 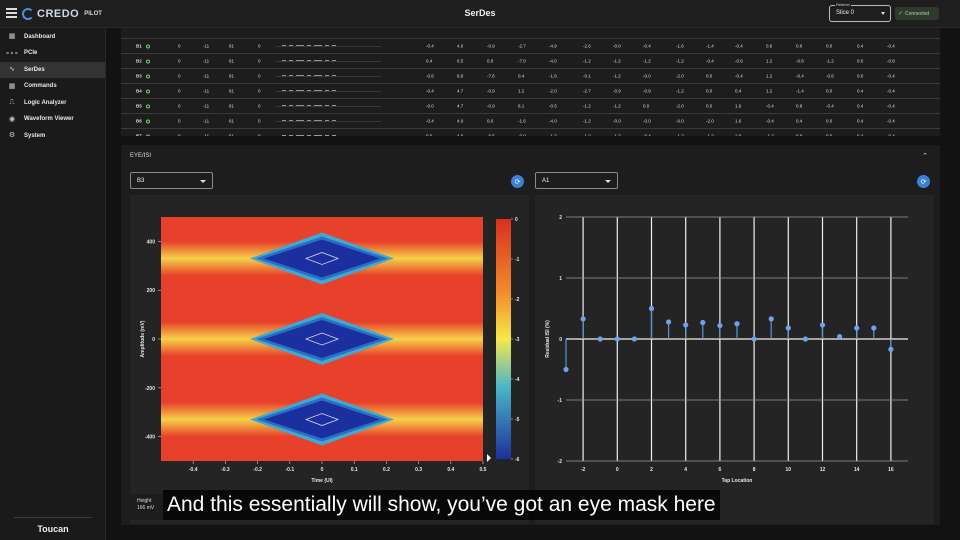 What do you see at coordinates (139, 106) in the screenshot?
I see `lane-id: B5` at bounding box center [139, 106].